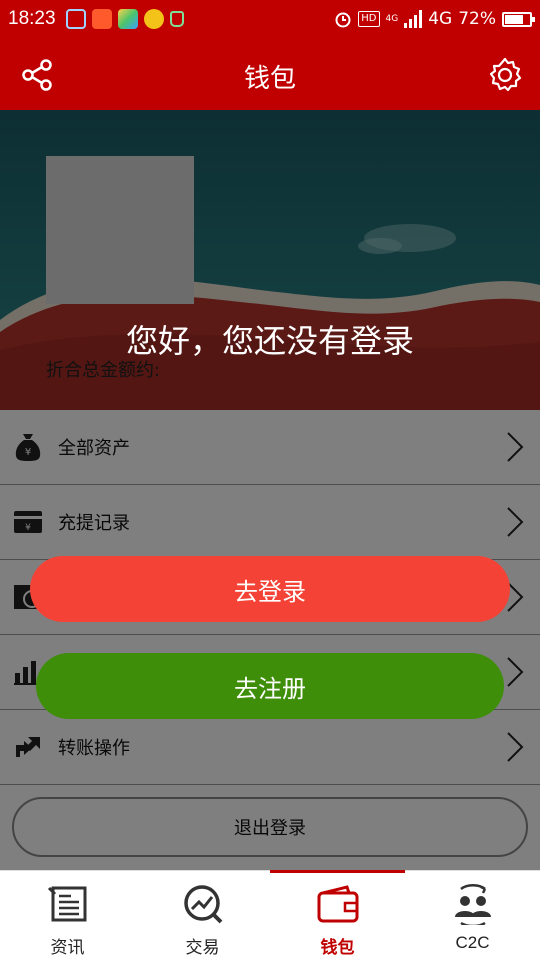 This screenshot has height=960, width=540. I want to click on app-notification-icon, so click(101, 19).